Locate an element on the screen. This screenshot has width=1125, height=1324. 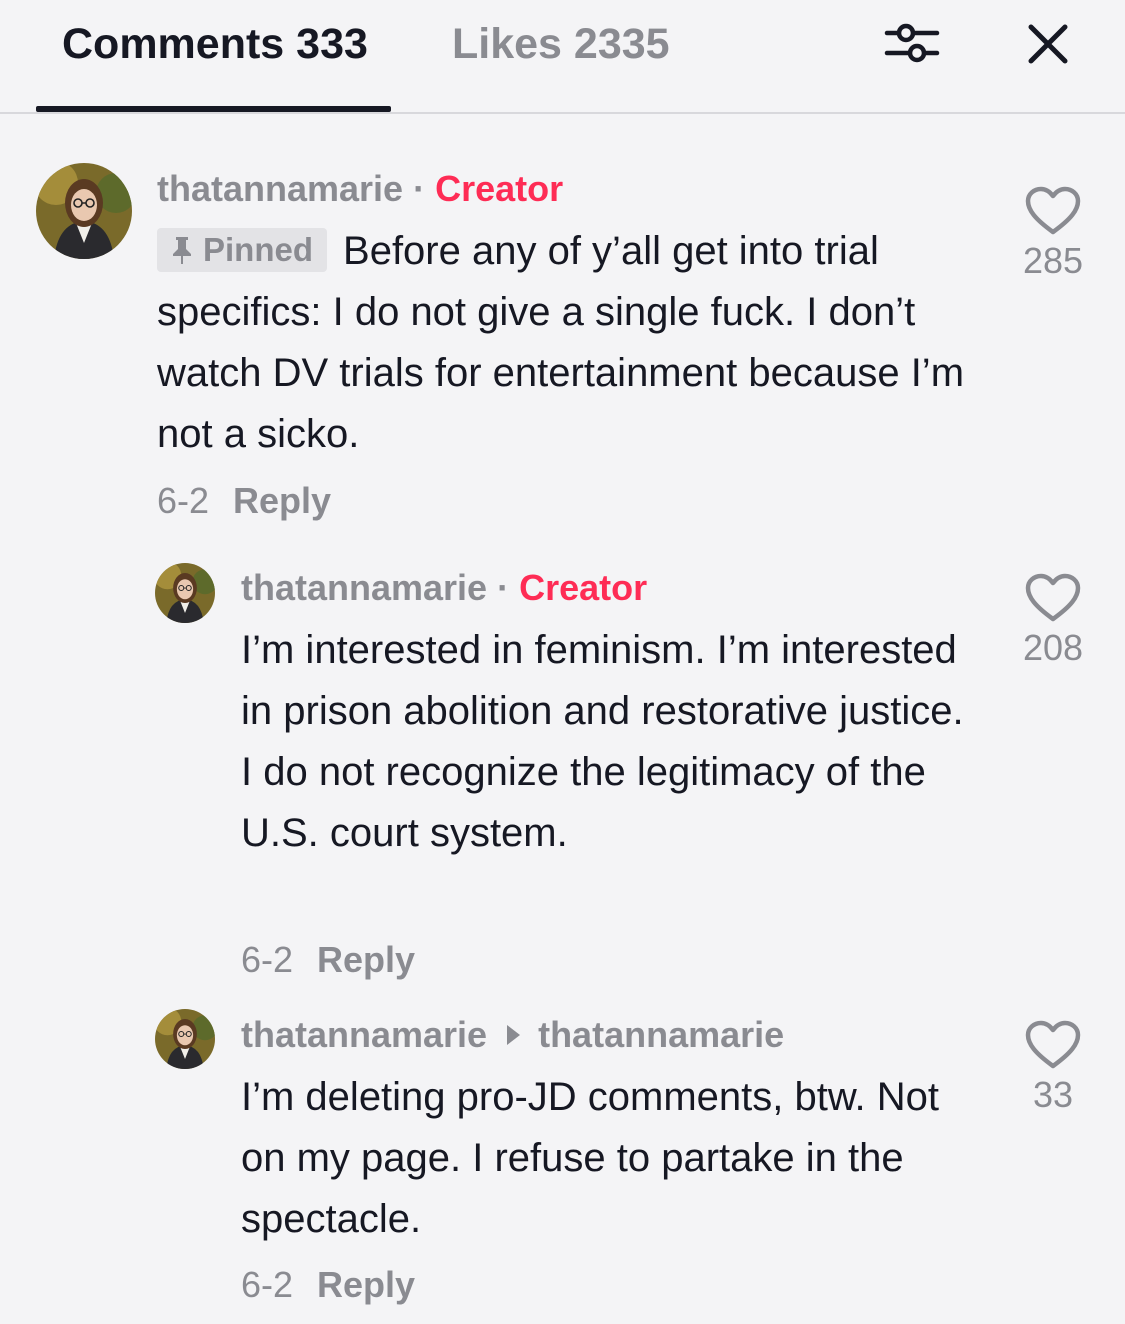
like-button: 33 is located at coordinates (1053, 1068).